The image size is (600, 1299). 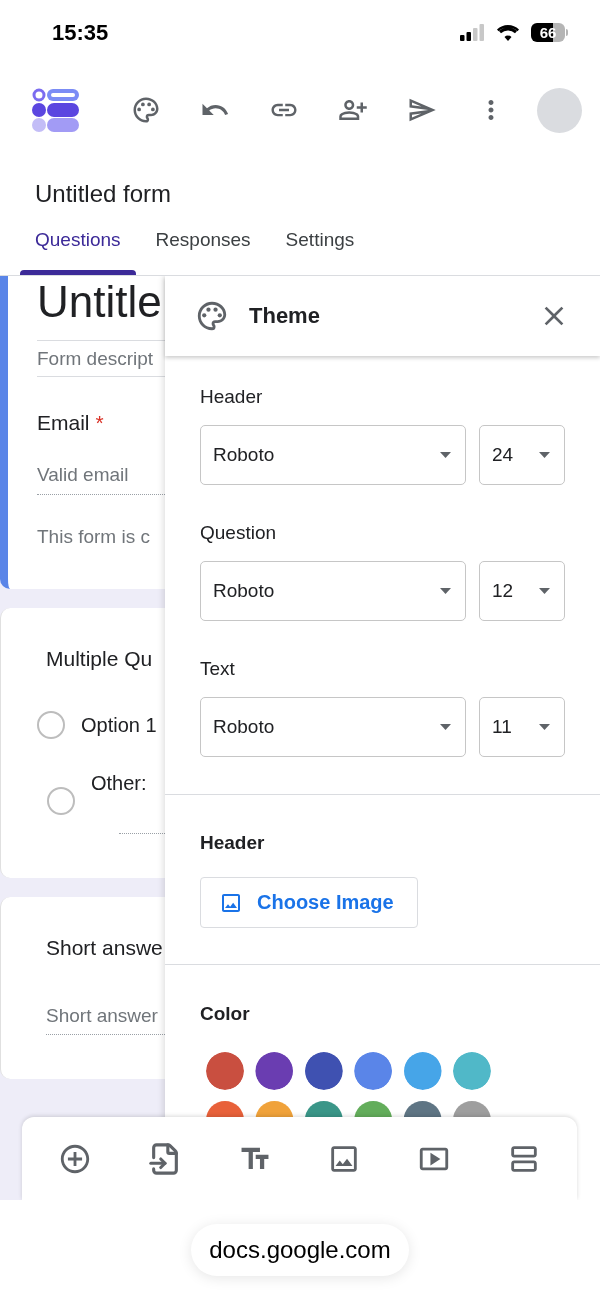 What do you see at coordinates (55, 110) in the screenshot?
I see `forms-logo-icon` at bounding box center [55, 110].